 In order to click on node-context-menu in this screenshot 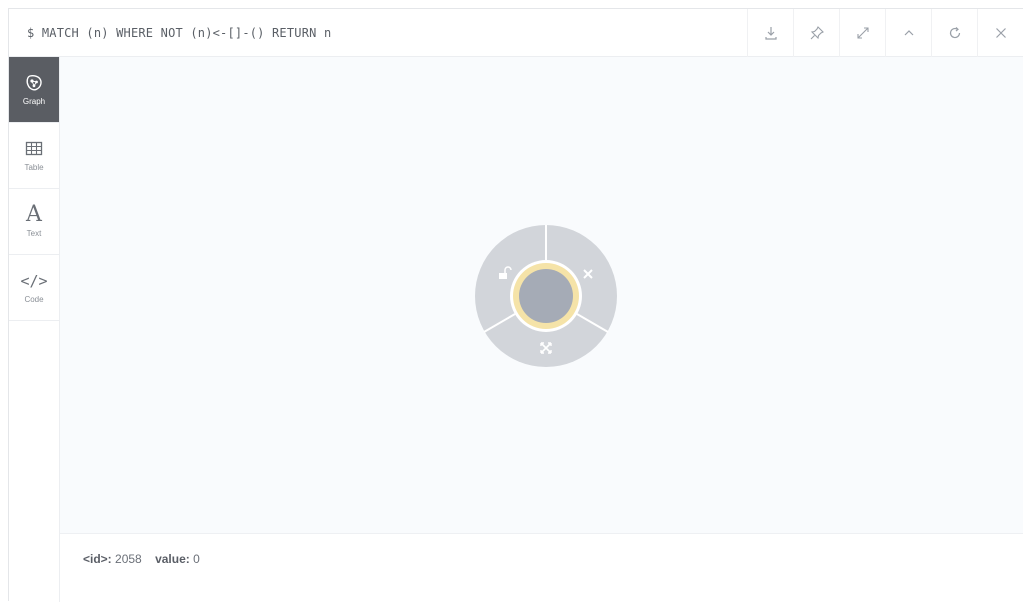, I will do `click(546, 296)`.